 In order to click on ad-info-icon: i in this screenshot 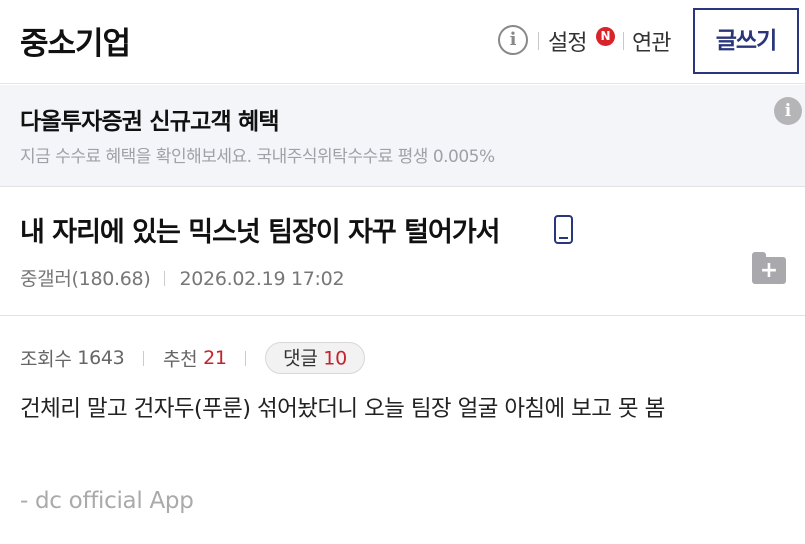, I will do `click(788, 111)`.